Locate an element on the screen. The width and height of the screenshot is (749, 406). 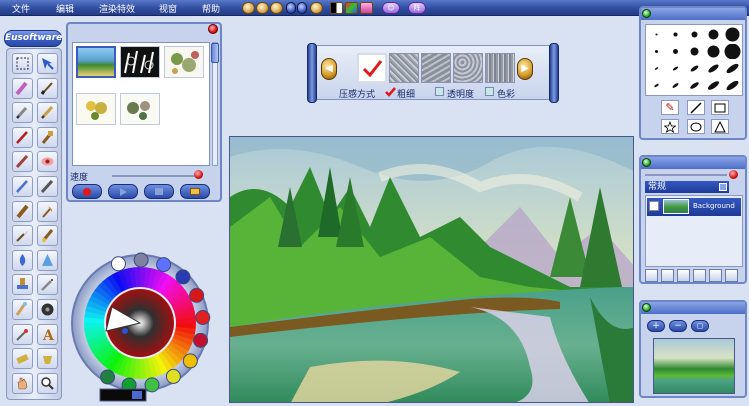
record-button is located at coordinates (87, 191).